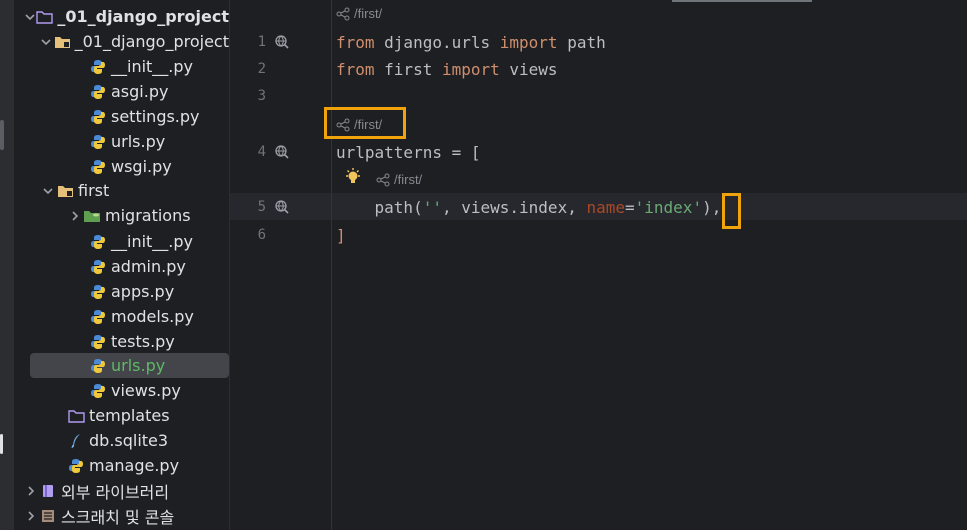  What do you see at coordinates (353, 177) in the screenshot?
I see `lightbulb-icon` at bounding box center [353, 177].